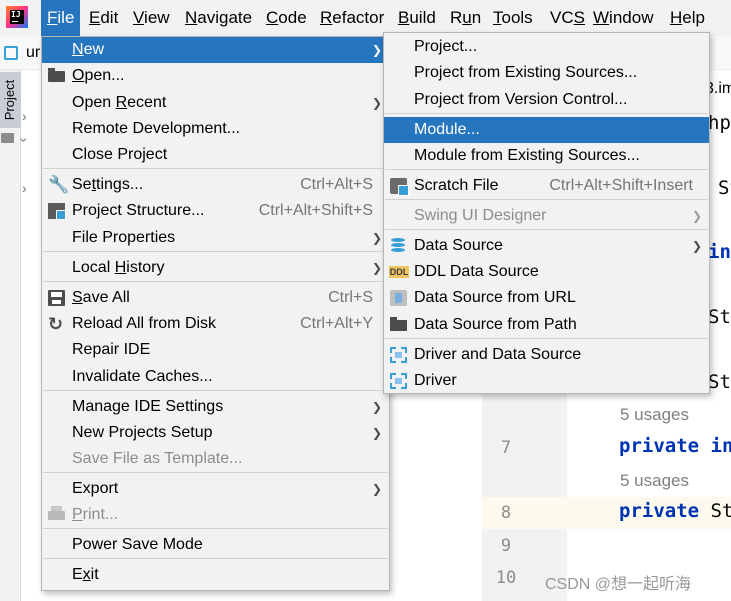 Image resolution: width=731 pixels, height=601 pixels. What do you see at coordinates (215, 155) in the screenshot?
I see `file-menu-close-project: Close Project` at bounding box center [215, 155].